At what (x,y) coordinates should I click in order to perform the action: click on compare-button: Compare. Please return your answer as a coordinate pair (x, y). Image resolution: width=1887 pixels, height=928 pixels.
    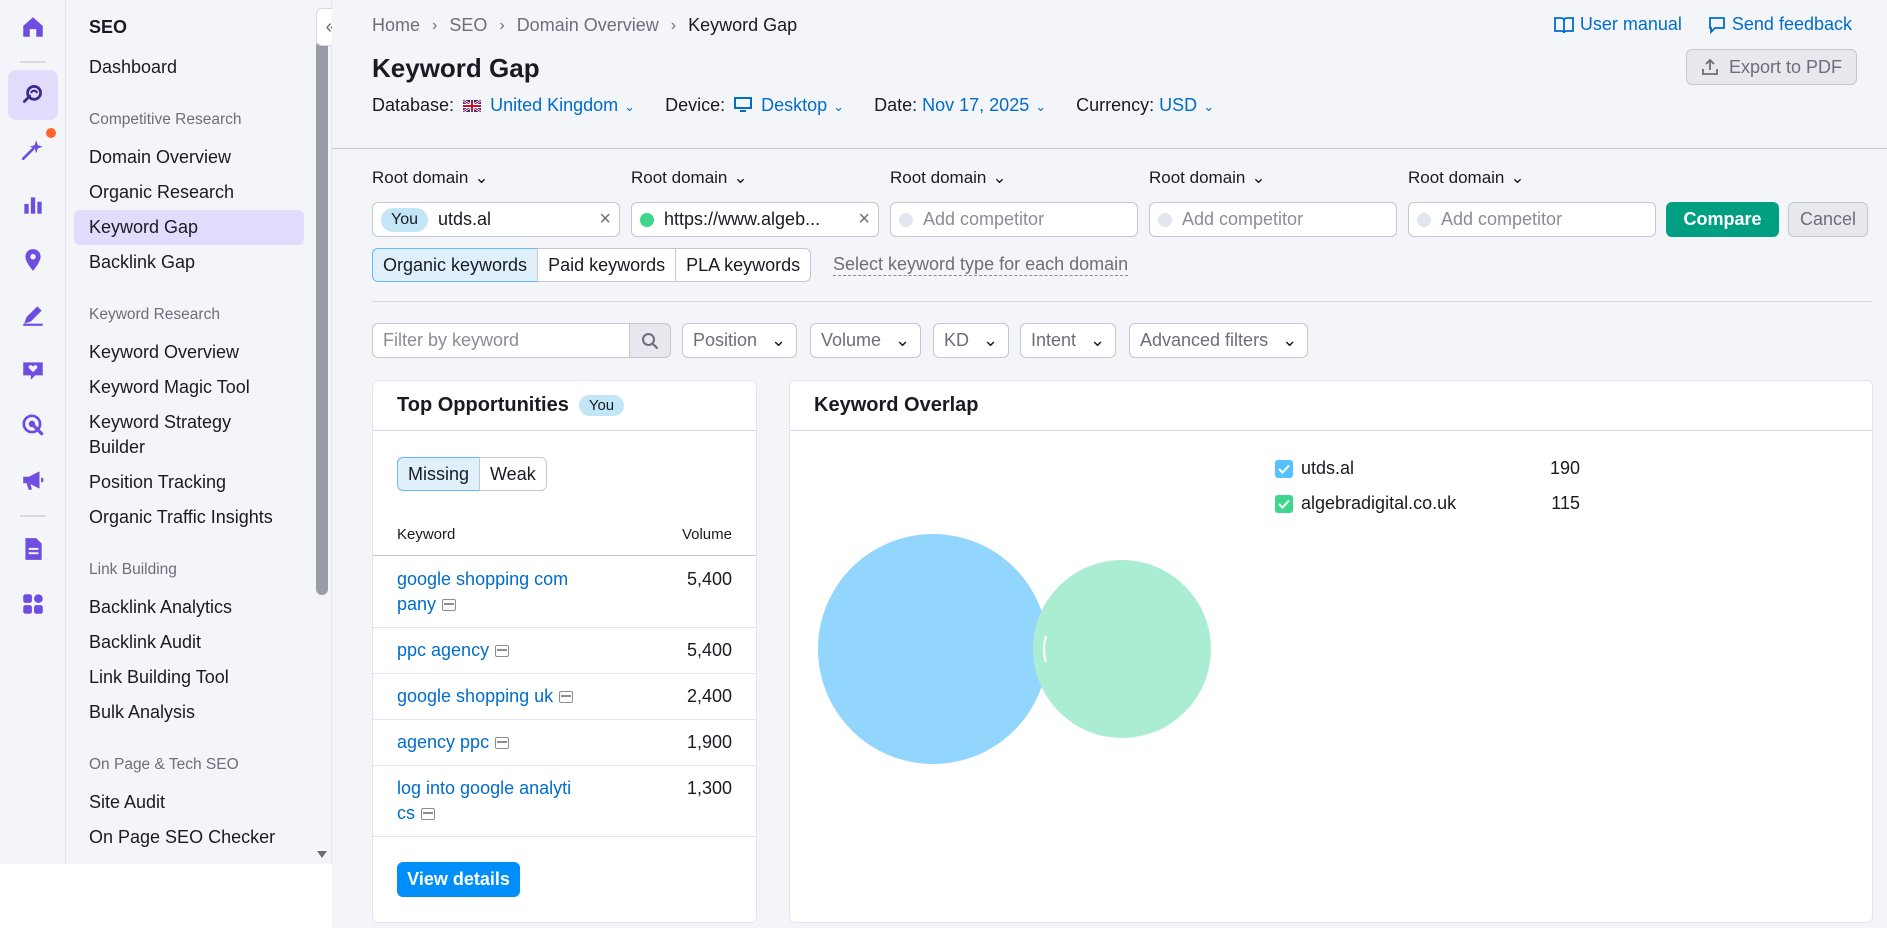
    Looking at the image, I should click on (1722, 219).